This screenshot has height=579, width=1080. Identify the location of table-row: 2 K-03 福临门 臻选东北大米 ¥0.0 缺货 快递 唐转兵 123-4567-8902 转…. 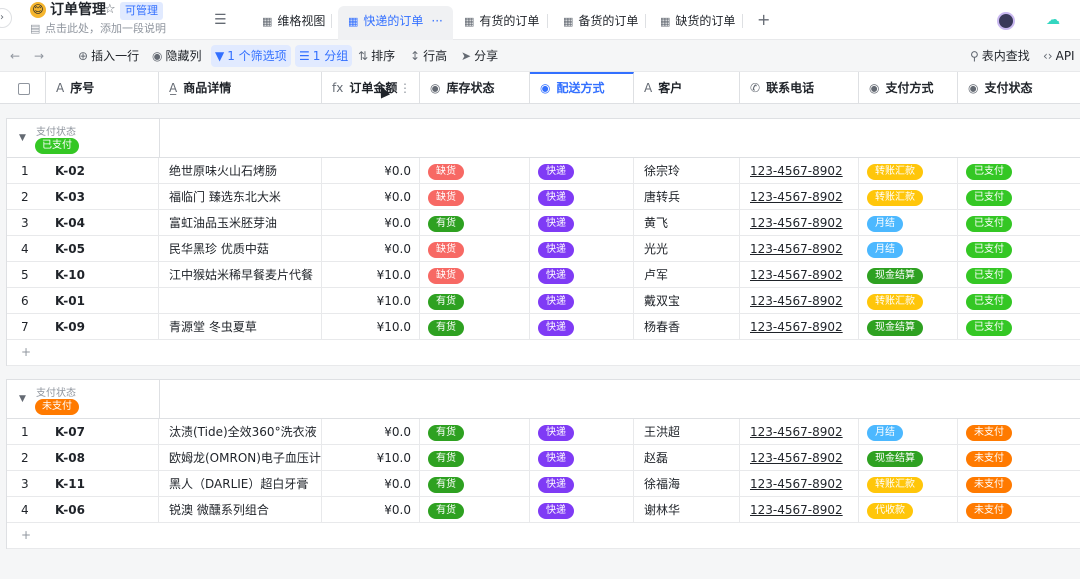
(543, 197).